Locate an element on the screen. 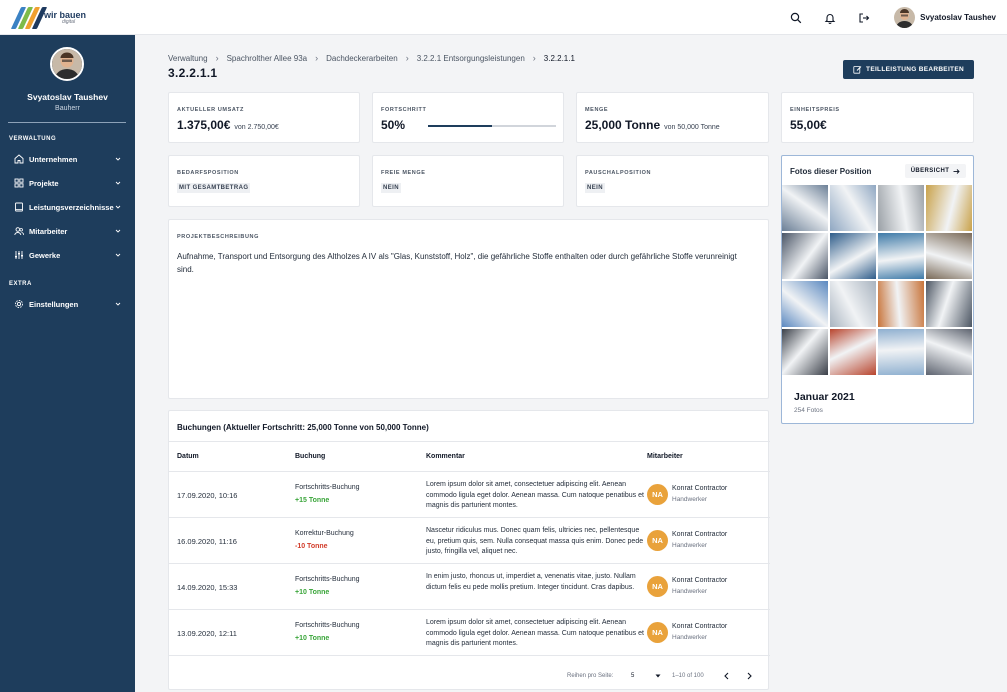  breadcrumb-item: Verwaltung is located at coordinates (188, 58).